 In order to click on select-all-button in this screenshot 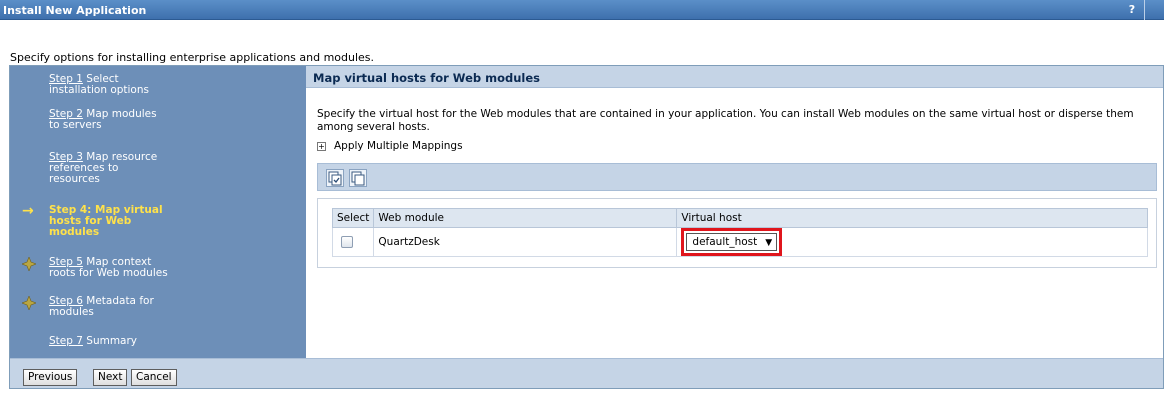, I will do `click(335, 178)`.